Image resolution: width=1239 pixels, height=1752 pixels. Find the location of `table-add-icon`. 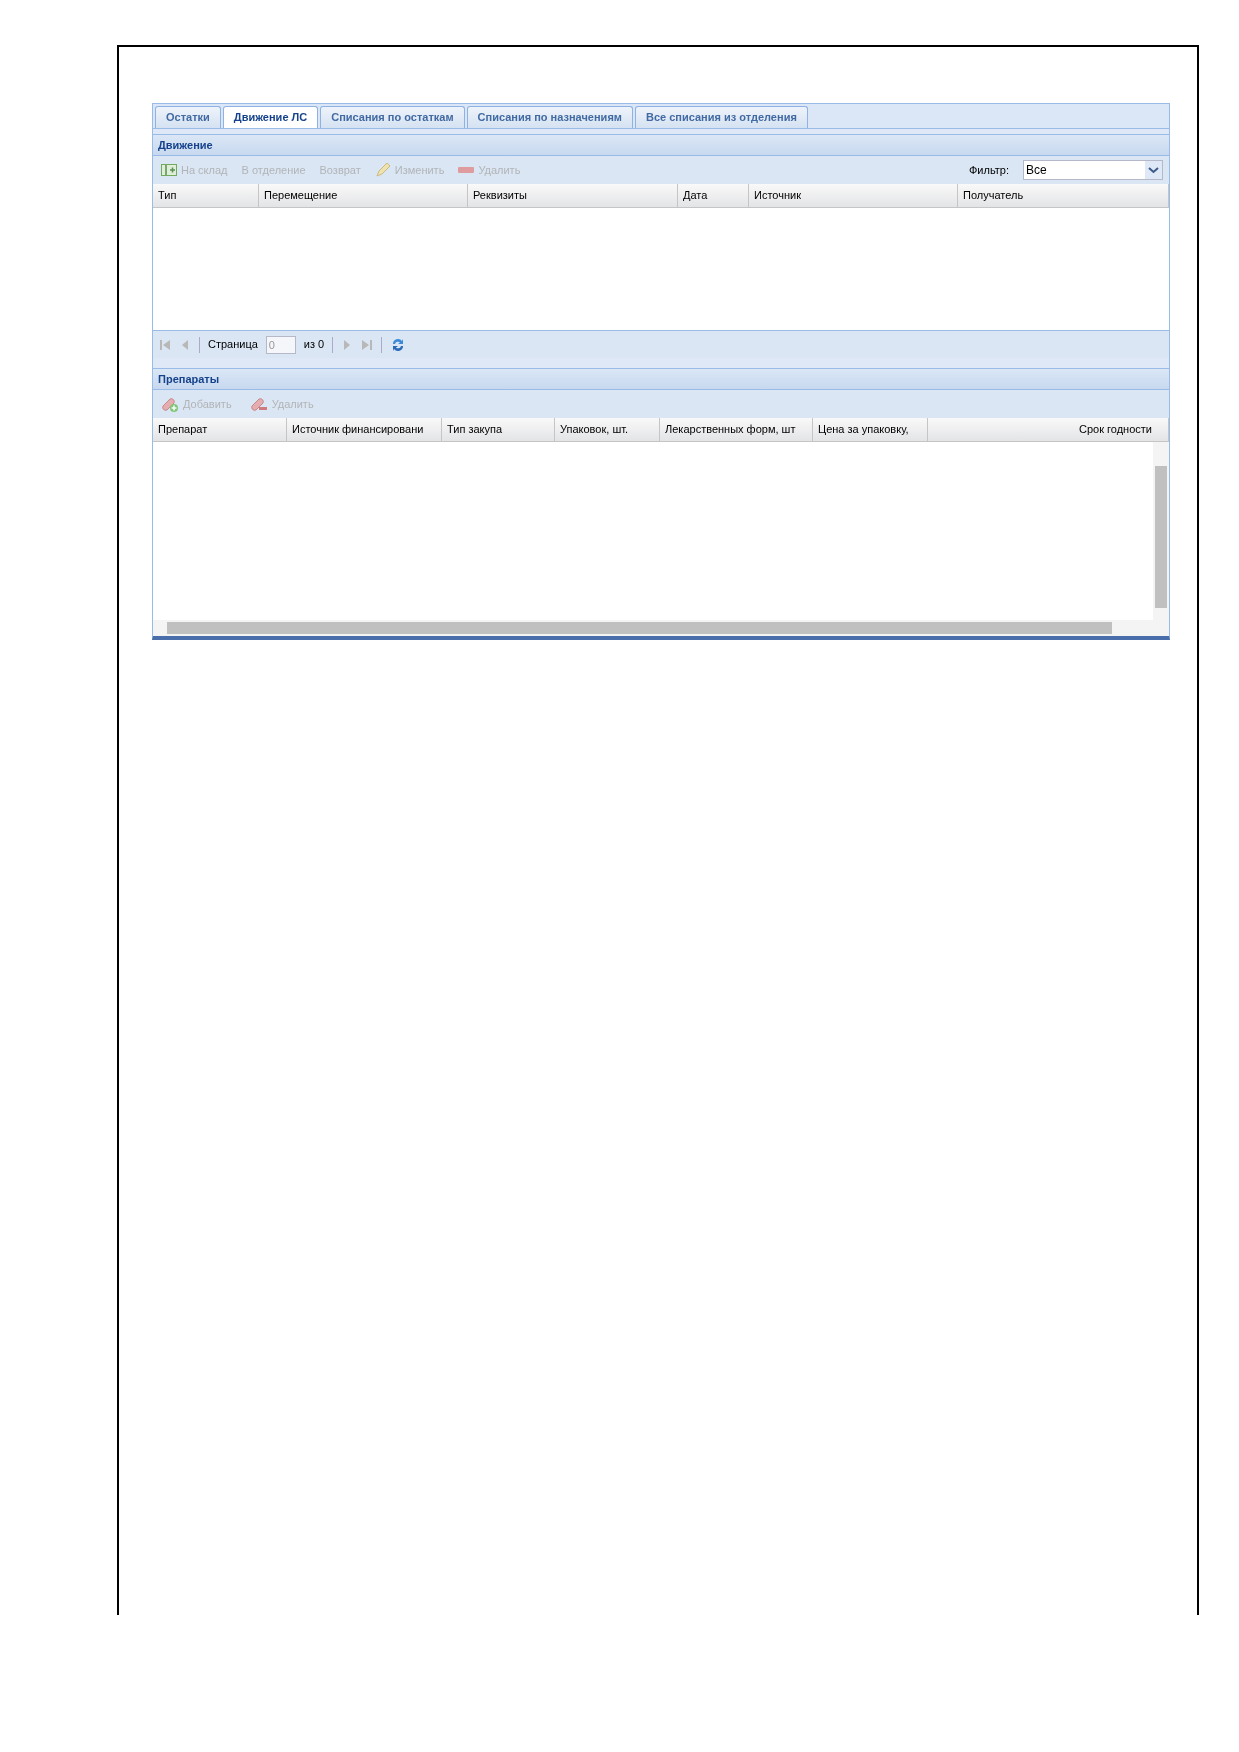

table-add-icon is located at coordinates (169, 170).